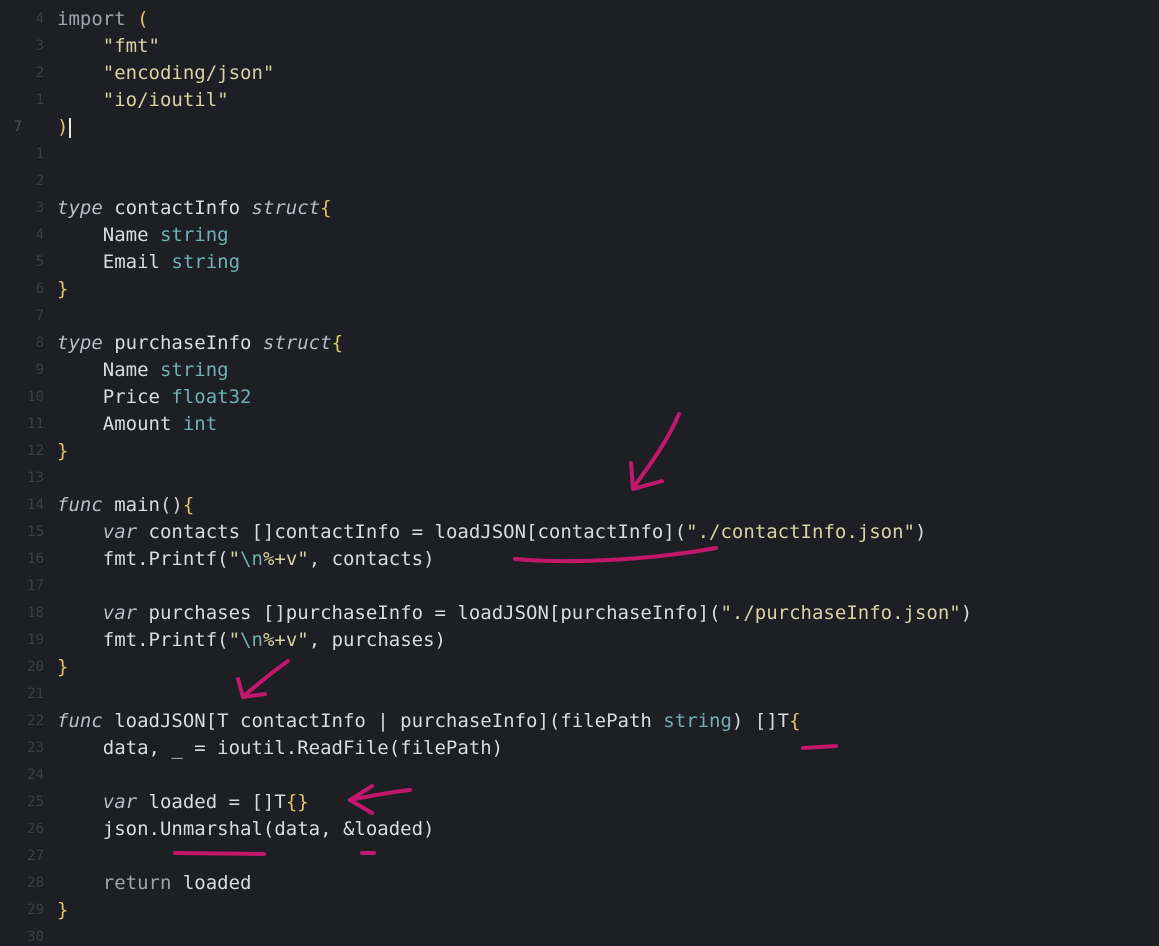 The height and width of the screenshot is (946, 1159). I want to click on code-text: return loaded, so click(154, 883).